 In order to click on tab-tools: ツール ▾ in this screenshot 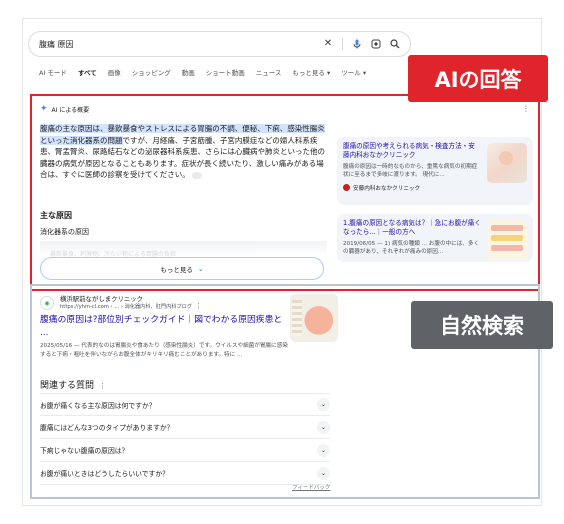, I will do `click(353, 72)`.